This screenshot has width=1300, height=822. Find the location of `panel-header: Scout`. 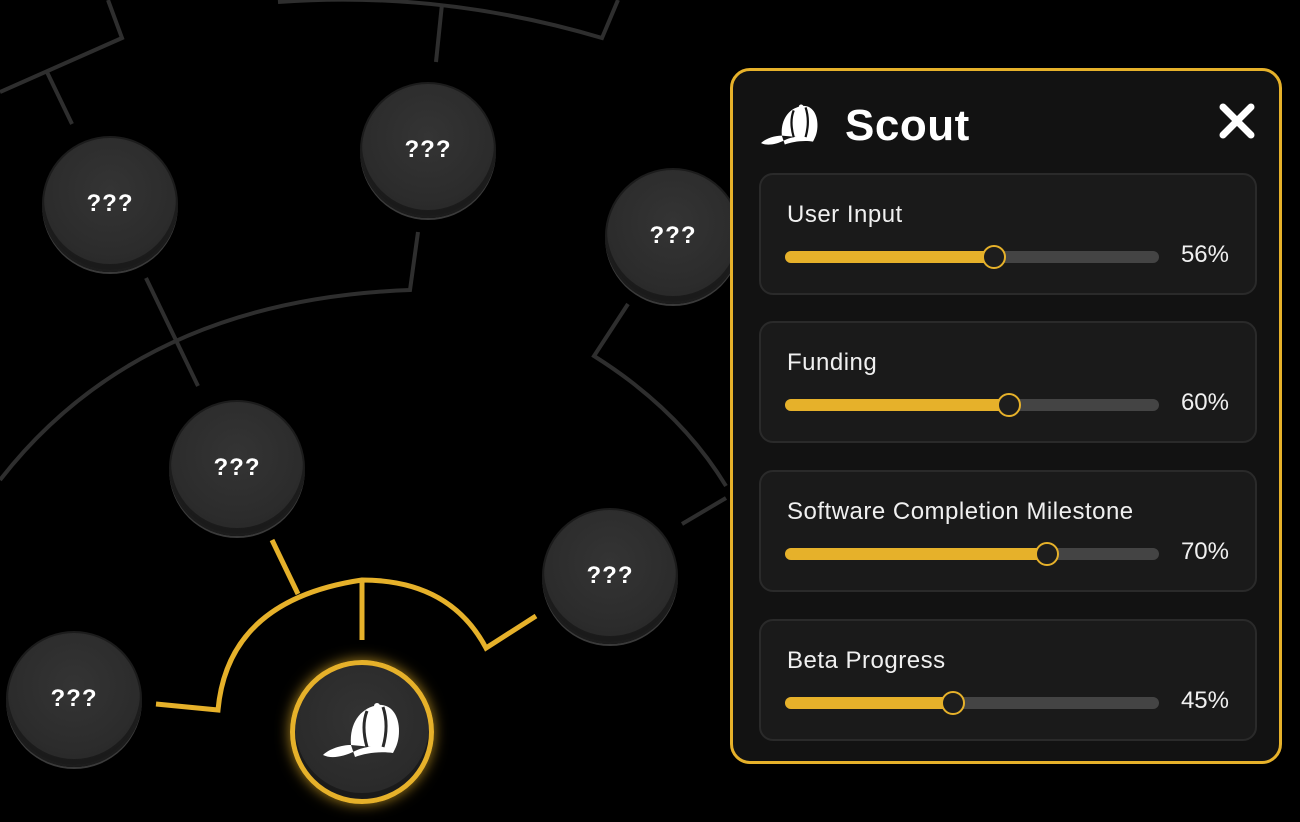

panel-header: Scout is located at coordinates (1009, 126).